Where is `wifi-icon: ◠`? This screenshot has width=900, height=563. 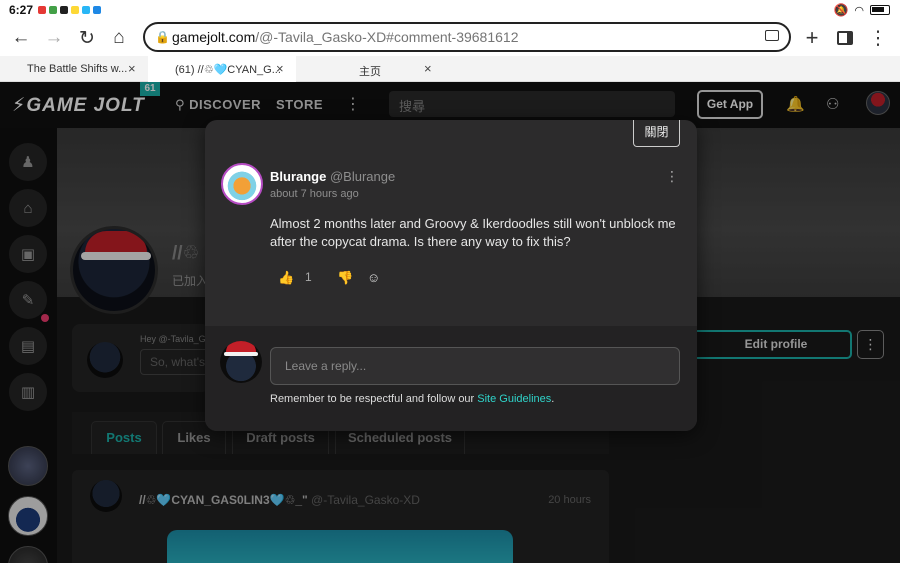
wifi-icon: ◠ is located at coordinates (859, 10).